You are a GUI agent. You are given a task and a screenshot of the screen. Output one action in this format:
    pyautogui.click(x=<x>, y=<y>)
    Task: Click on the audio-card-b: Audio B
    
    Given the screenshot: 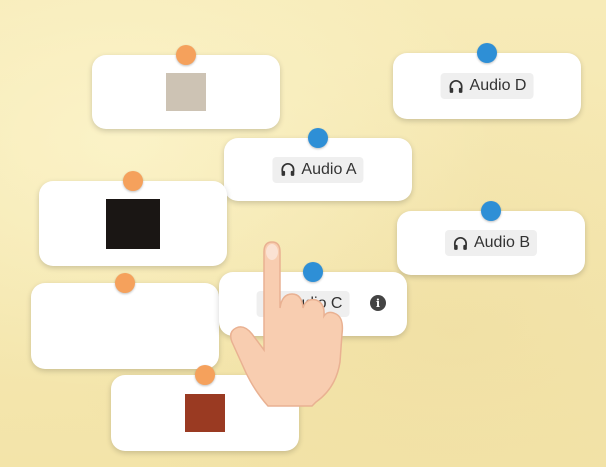 What is the action you would take?
    pyautogui.click(x=491, y=238)
    